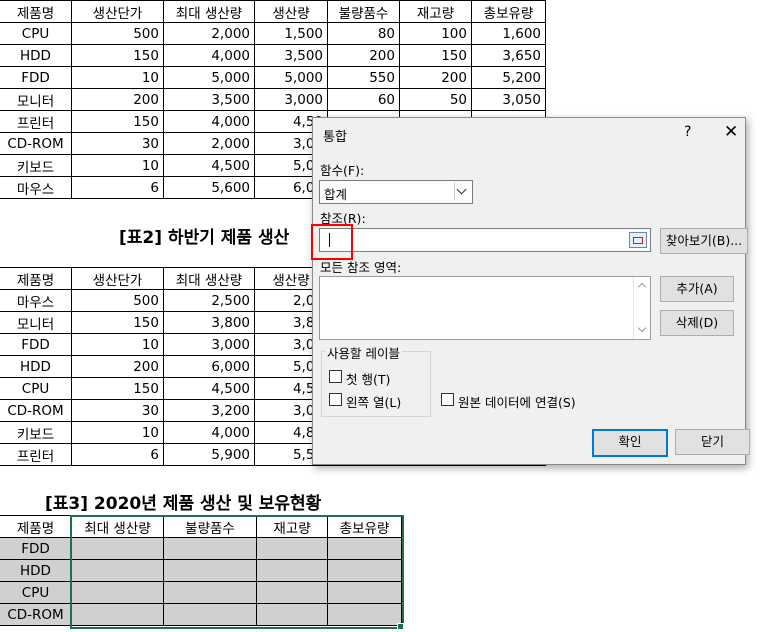 Image resolution: width=769 pixels, height=632 pixels. What do you see at coordinates (435, 33) in the screenshot?
I see `table-cell: 100` at bounding box center [435, 33].